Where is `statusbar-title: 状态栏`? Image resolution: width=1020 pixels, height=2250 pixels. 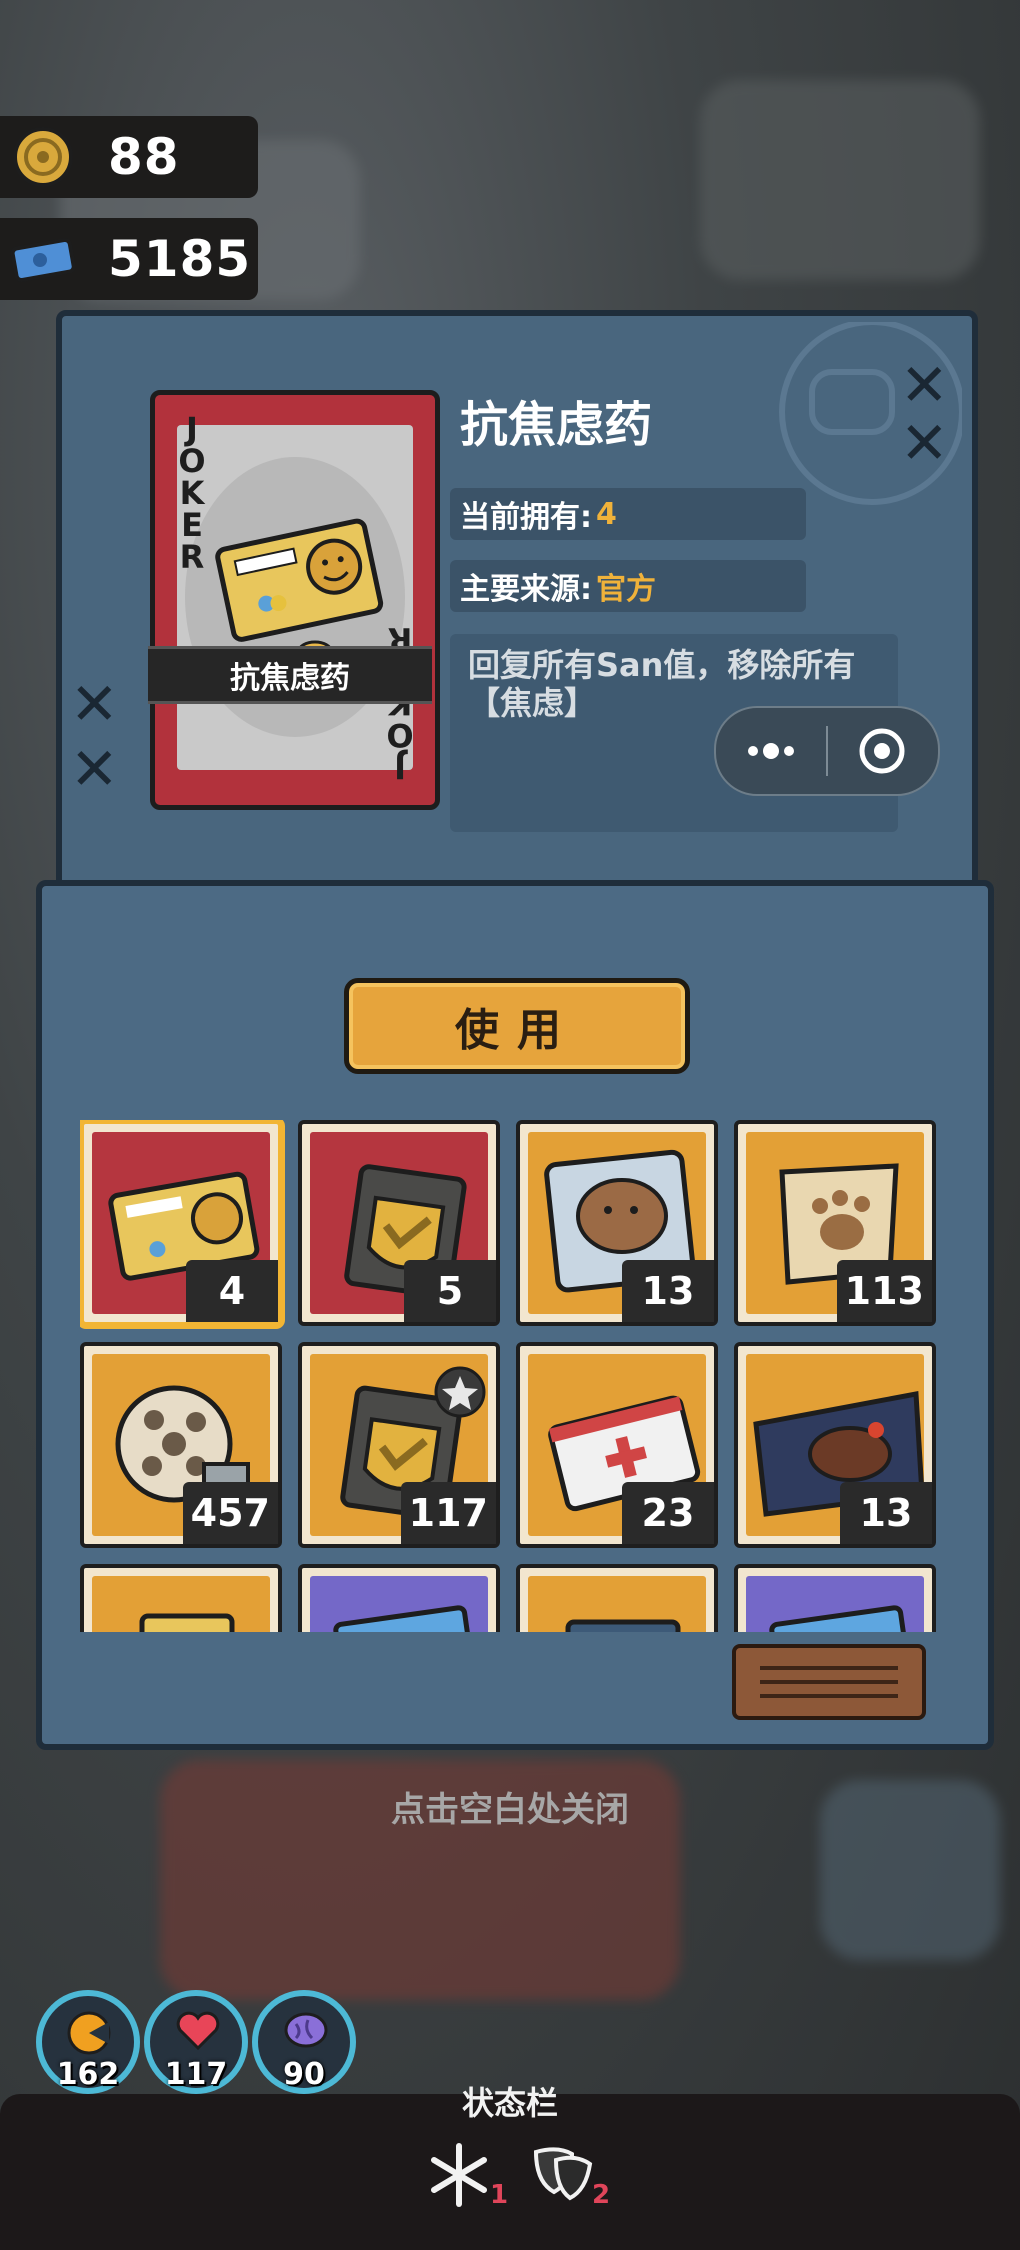
statusbar-title: 状态栏 is located at coordinates (509, 2103).